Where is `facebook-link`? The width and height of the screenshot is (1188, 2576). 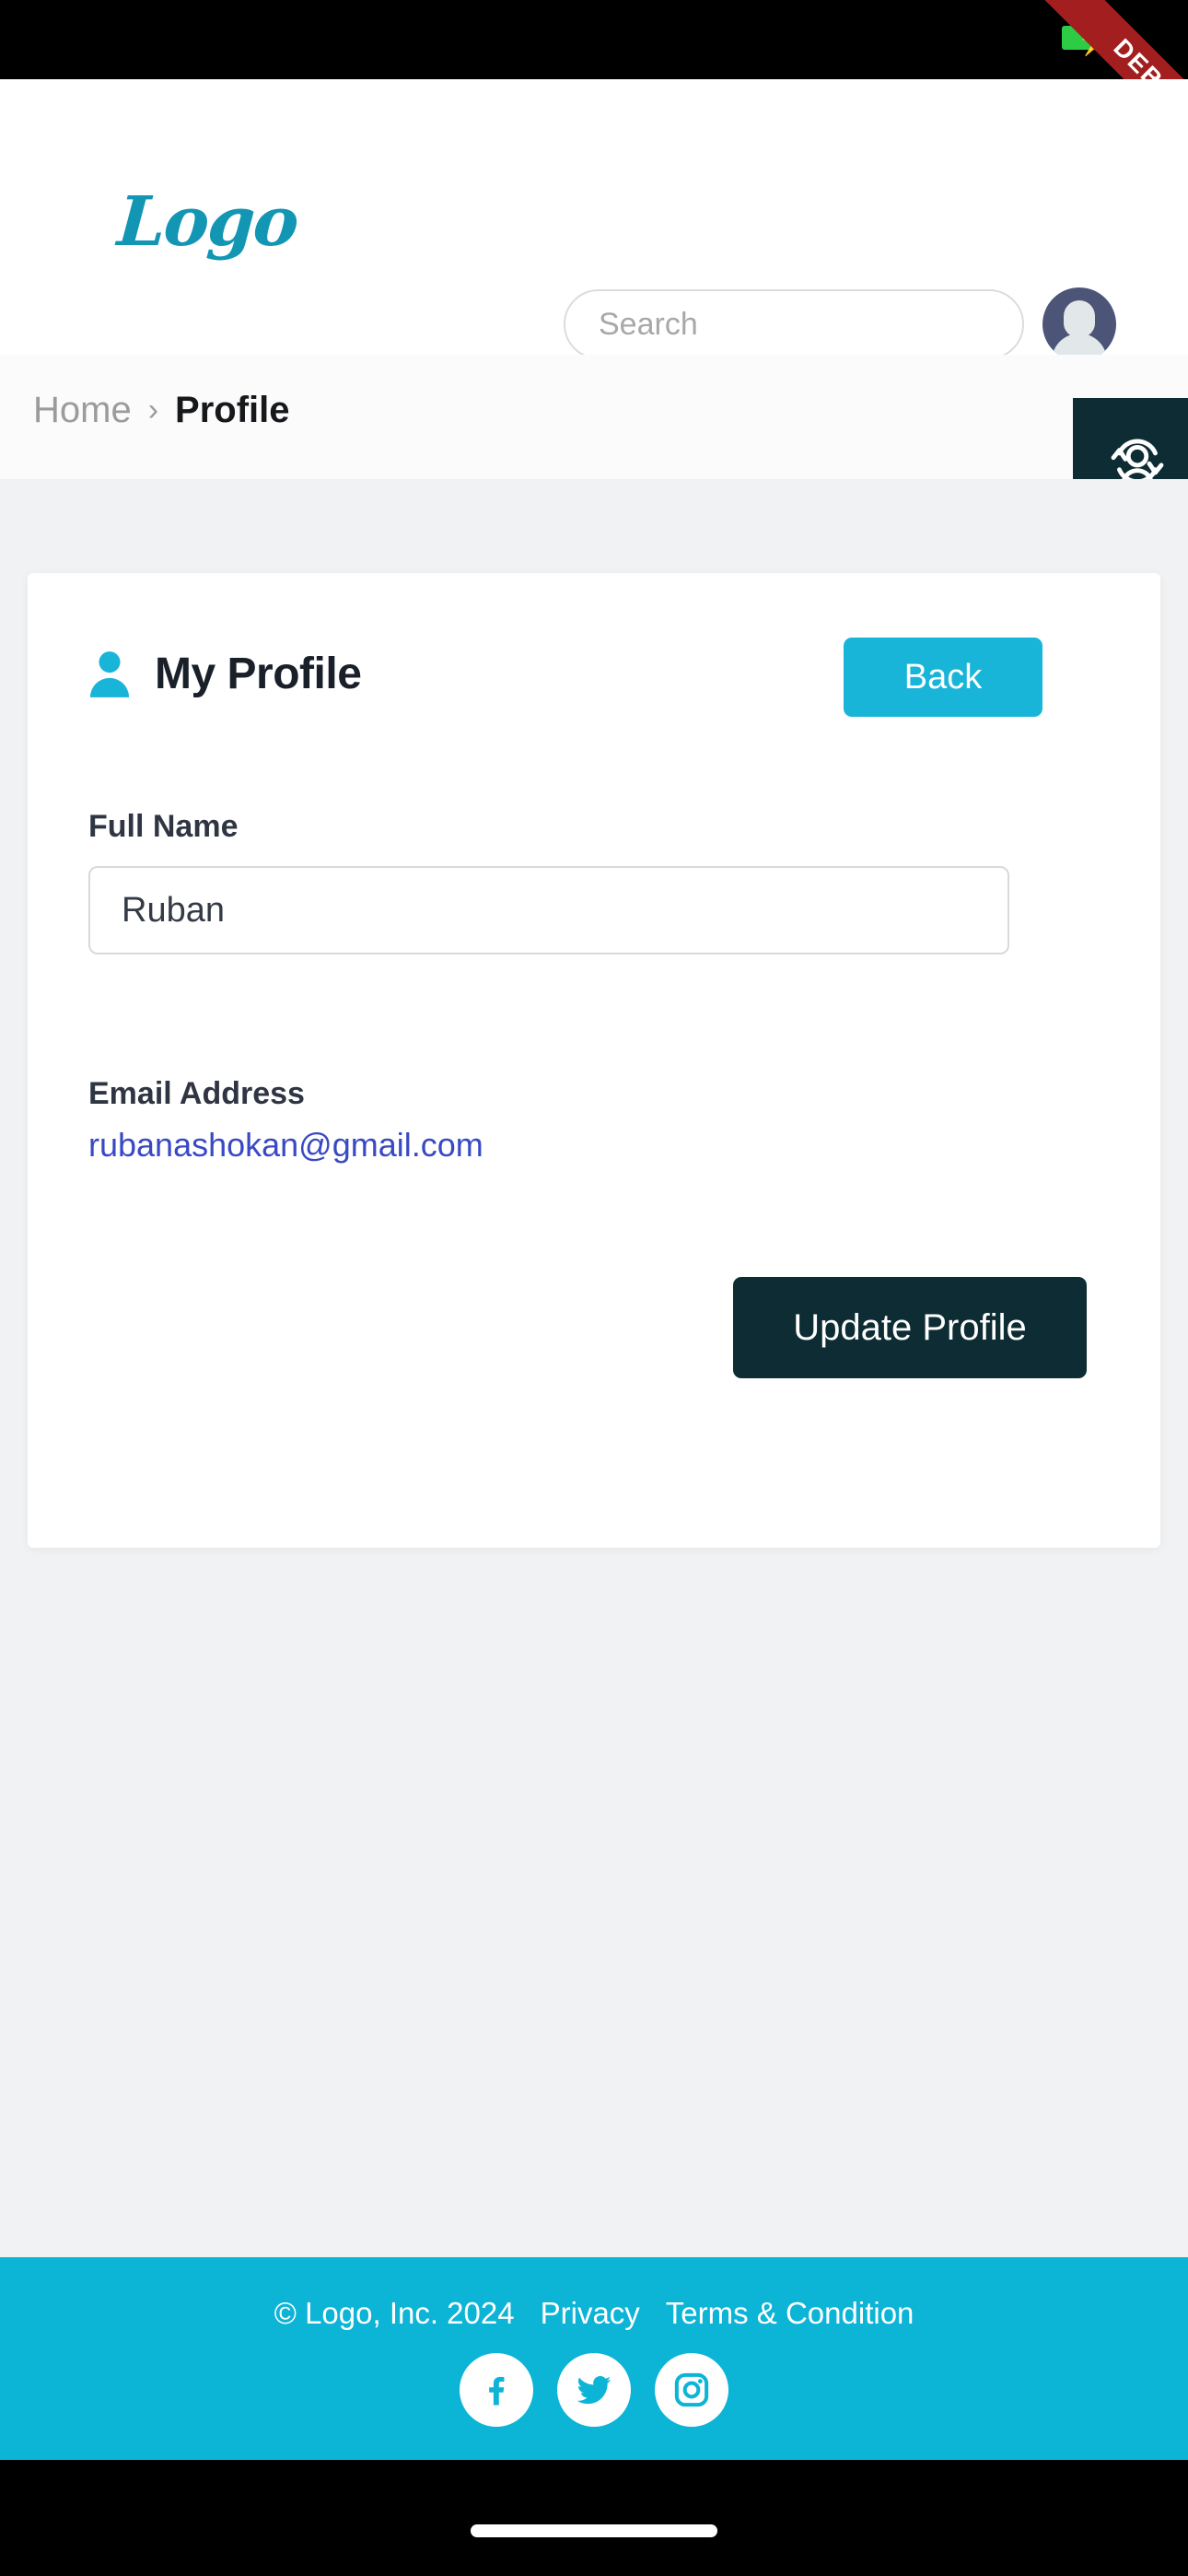 facebook-link is located at coordinates (496, 2390).